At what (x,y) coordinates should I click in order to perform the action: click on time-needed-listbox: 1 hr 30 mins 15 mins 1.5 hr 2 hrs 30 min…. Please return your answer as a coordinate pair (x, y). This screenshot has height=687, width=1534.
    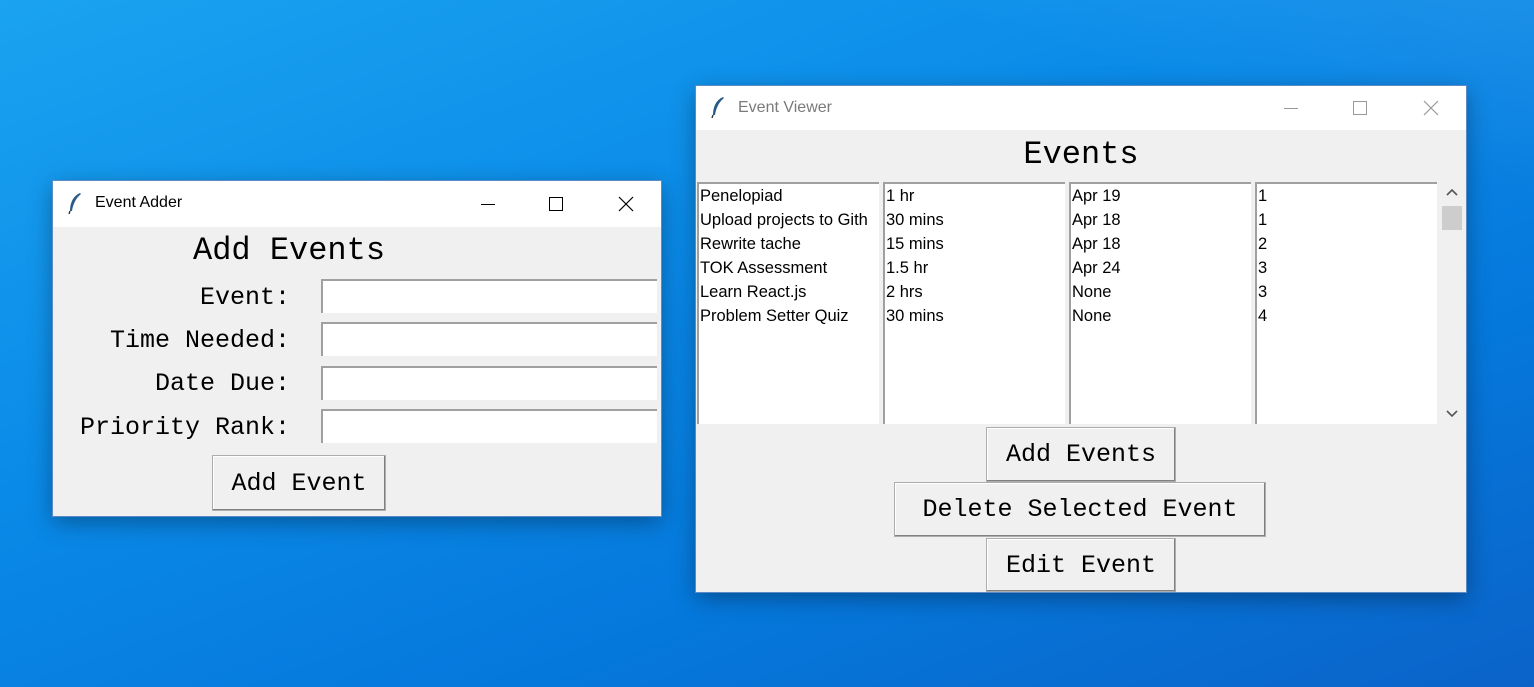
    Looking at the image, I should click on (974, 303).